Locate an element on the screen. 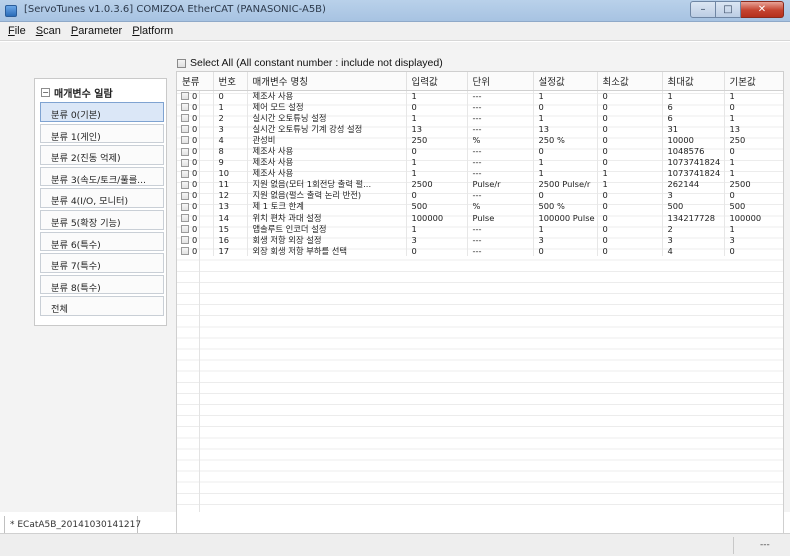  table-row: 0 10 제조사 사용 1 --- 1 1 1073741824 1 is located at coordinates (480, 173).